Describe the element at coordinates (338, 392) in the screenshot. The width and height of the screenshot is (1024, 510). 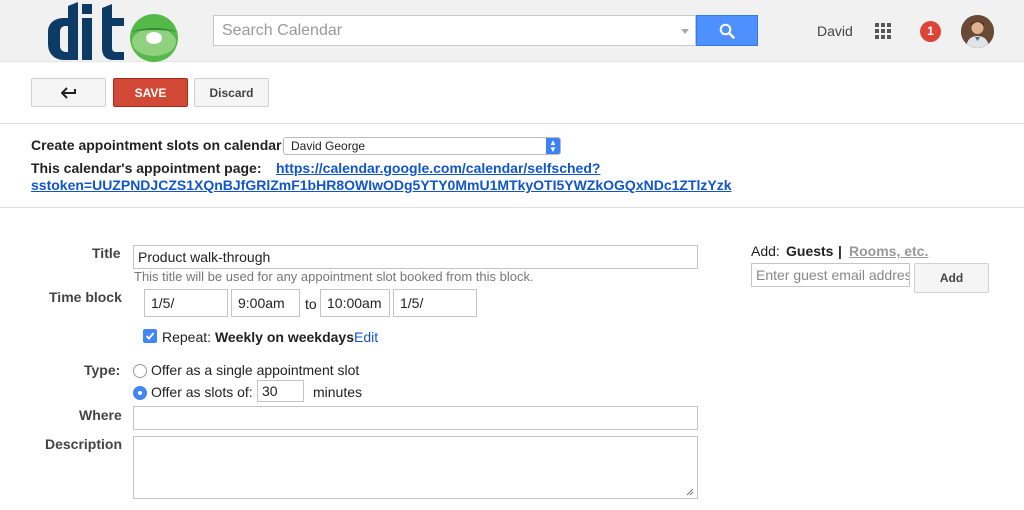
I see `minutes-label: minutes` at that location.